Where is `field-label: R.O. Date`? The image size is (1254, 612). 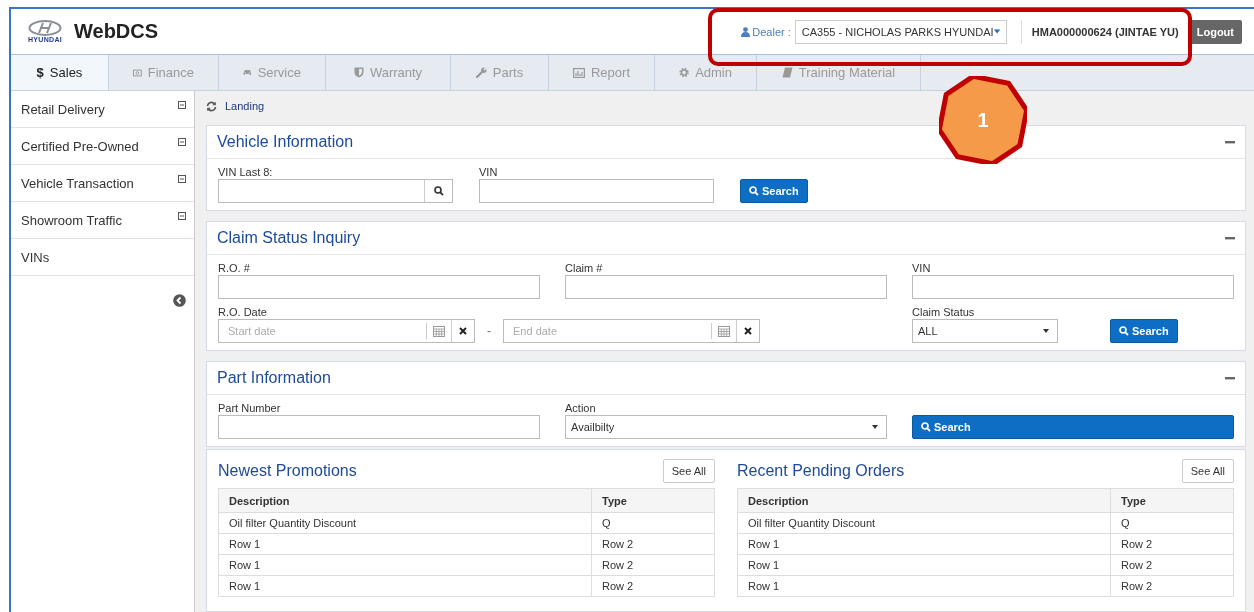 field-label: R.O. Date is located at coordinates (243, 312).